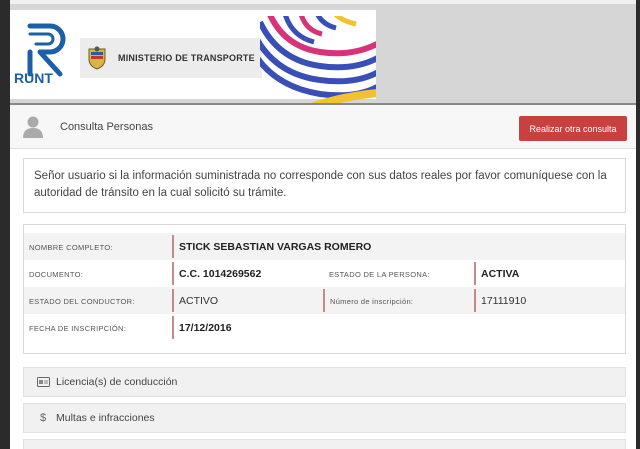  Describe the element at coordinates (500, 274) in the screenshot. I see `estado-persona-value: ACTIVA` at that location.